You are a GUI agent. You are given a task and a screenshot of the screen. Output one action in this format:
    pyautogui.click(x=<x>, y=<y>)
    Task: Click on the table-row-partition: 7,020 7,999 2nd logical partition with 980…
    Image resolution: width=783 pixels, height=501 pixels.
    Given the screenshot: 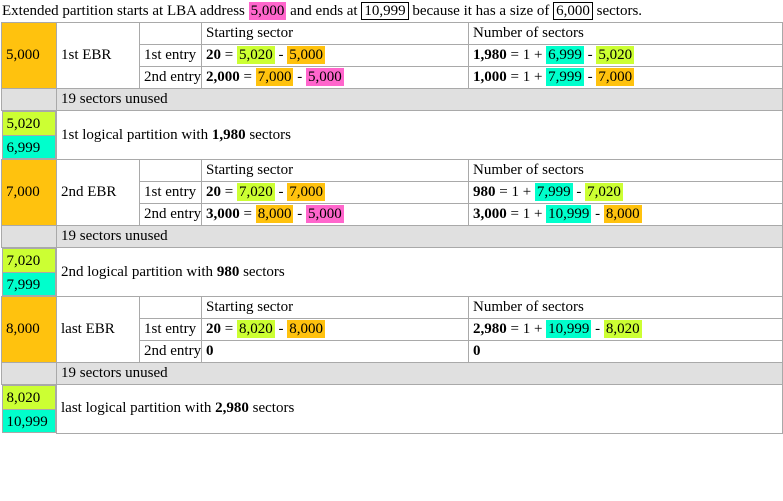 What is the action you would take?
    pyautogui.click(x=392, y=272)
    